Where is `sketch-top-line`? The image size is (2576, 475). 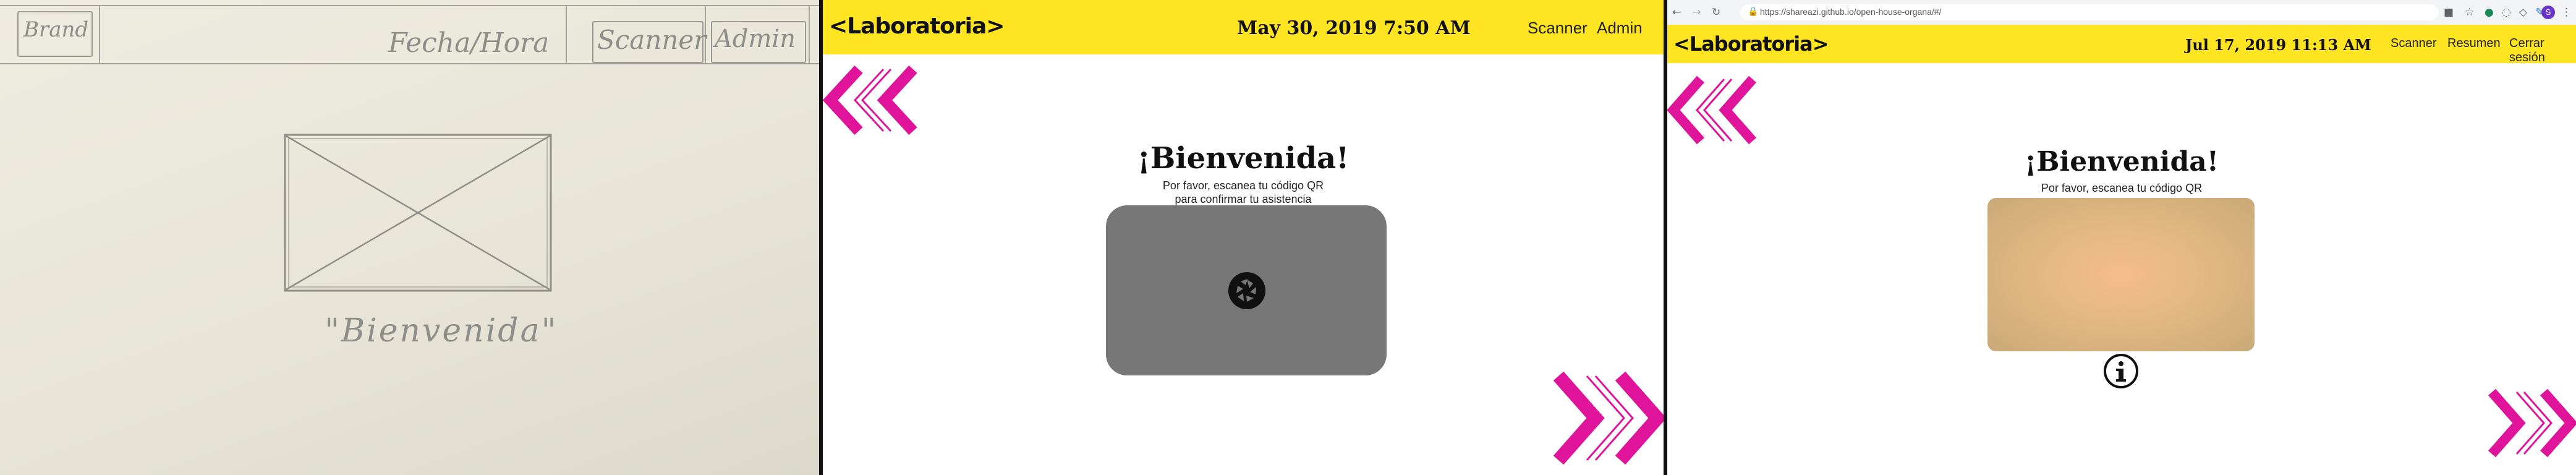 sketch-top-line is located at coordinates (409, 5).